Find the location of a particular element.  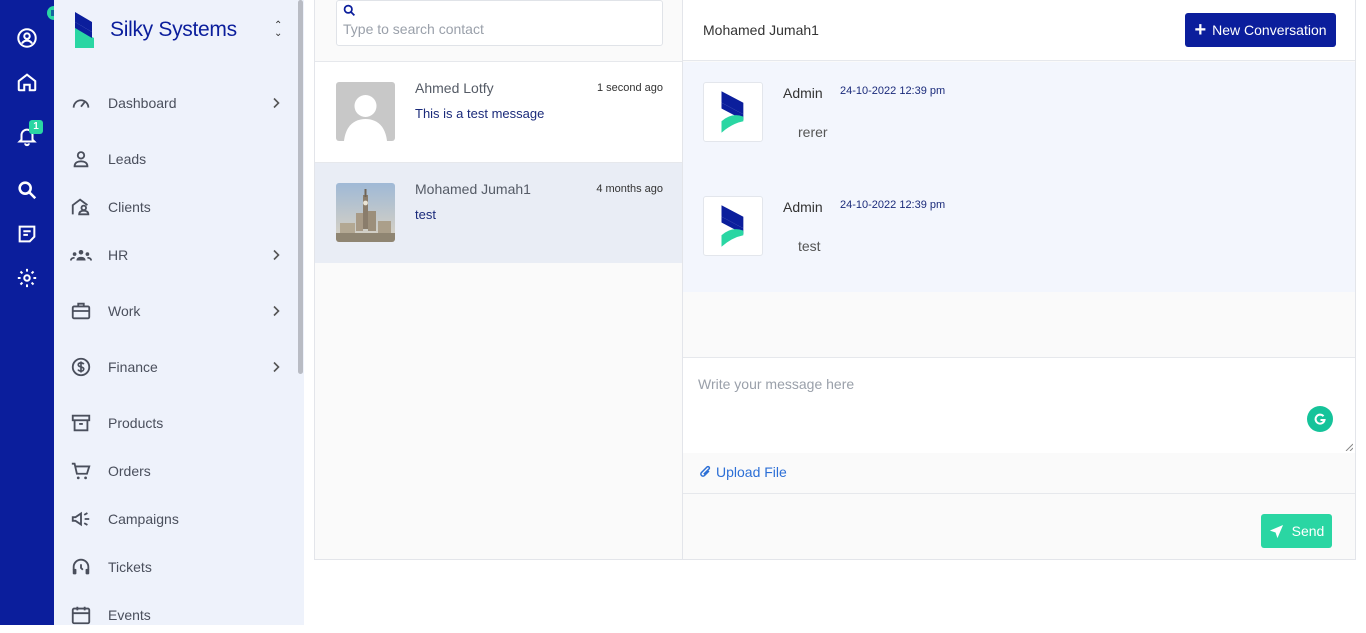

sidebar-item-label: Products is located at coordinates (136, 423).